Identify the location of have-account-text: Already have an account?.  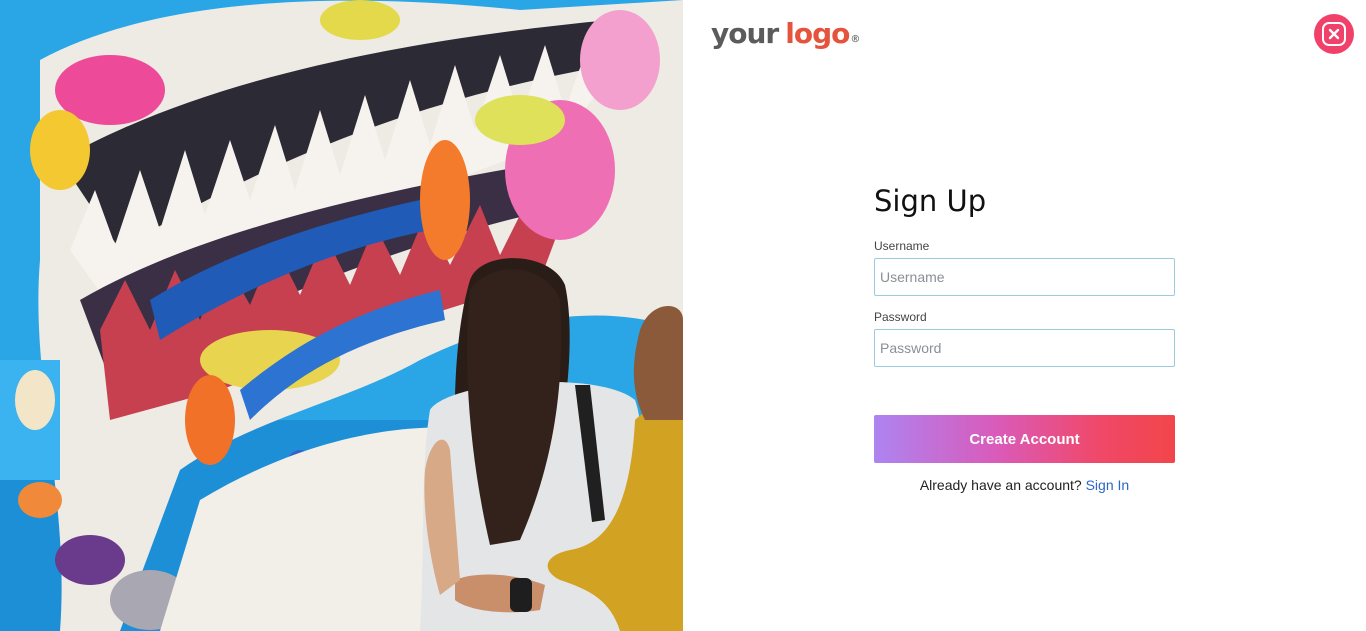
(1000, 485).